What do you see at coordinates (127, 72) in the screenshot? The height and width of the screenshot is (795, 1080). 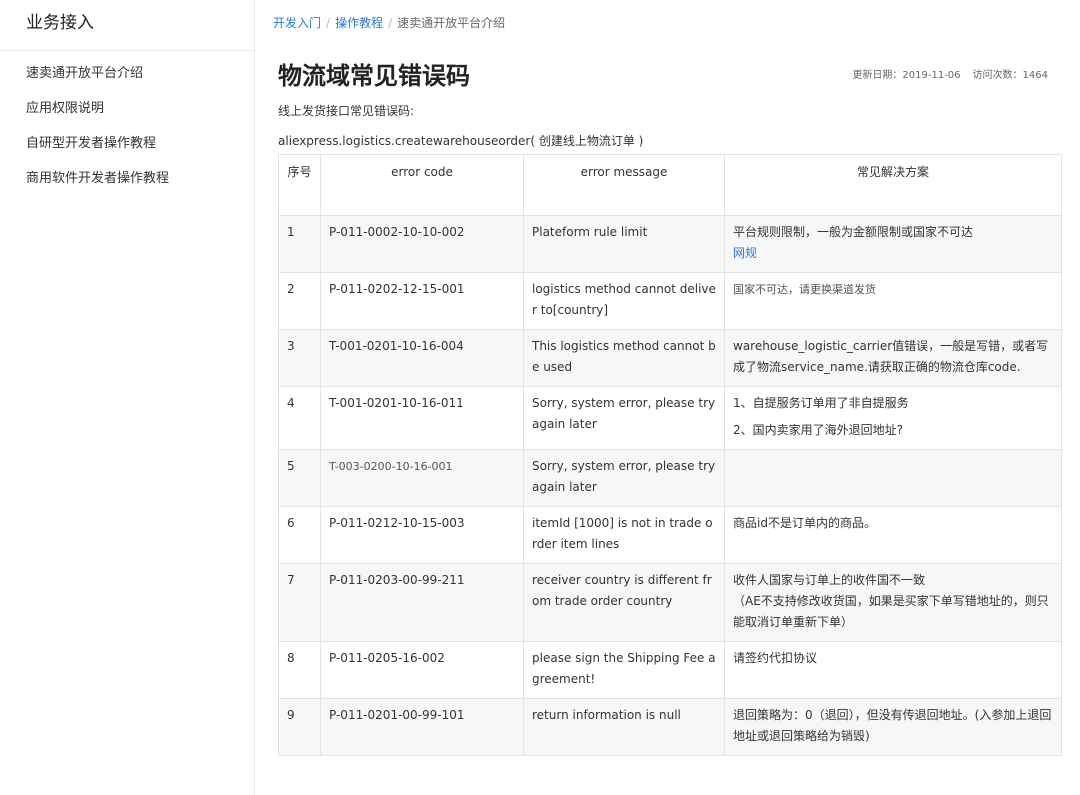 I see `sidebar-item-platform-intro: 速卖通开放平台介绍` at bounding box center [127, 72].